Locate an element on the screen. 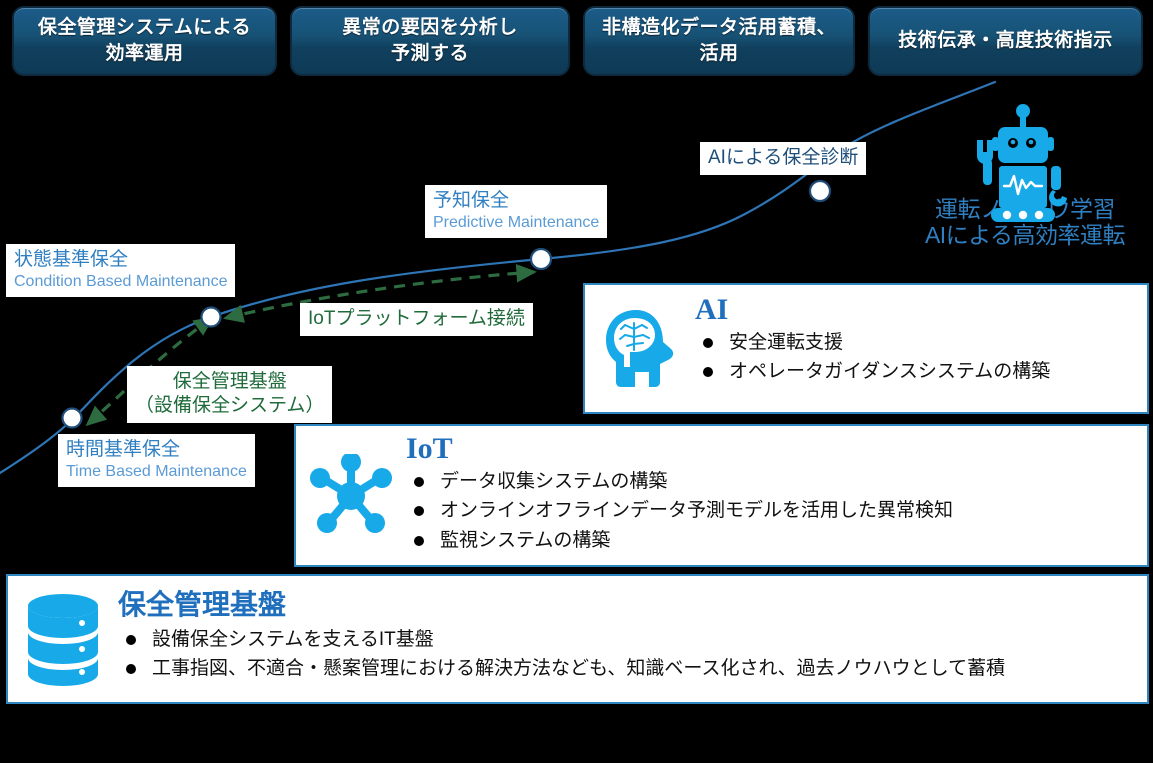  brain-head-icon is located at coordinates (640, 348).